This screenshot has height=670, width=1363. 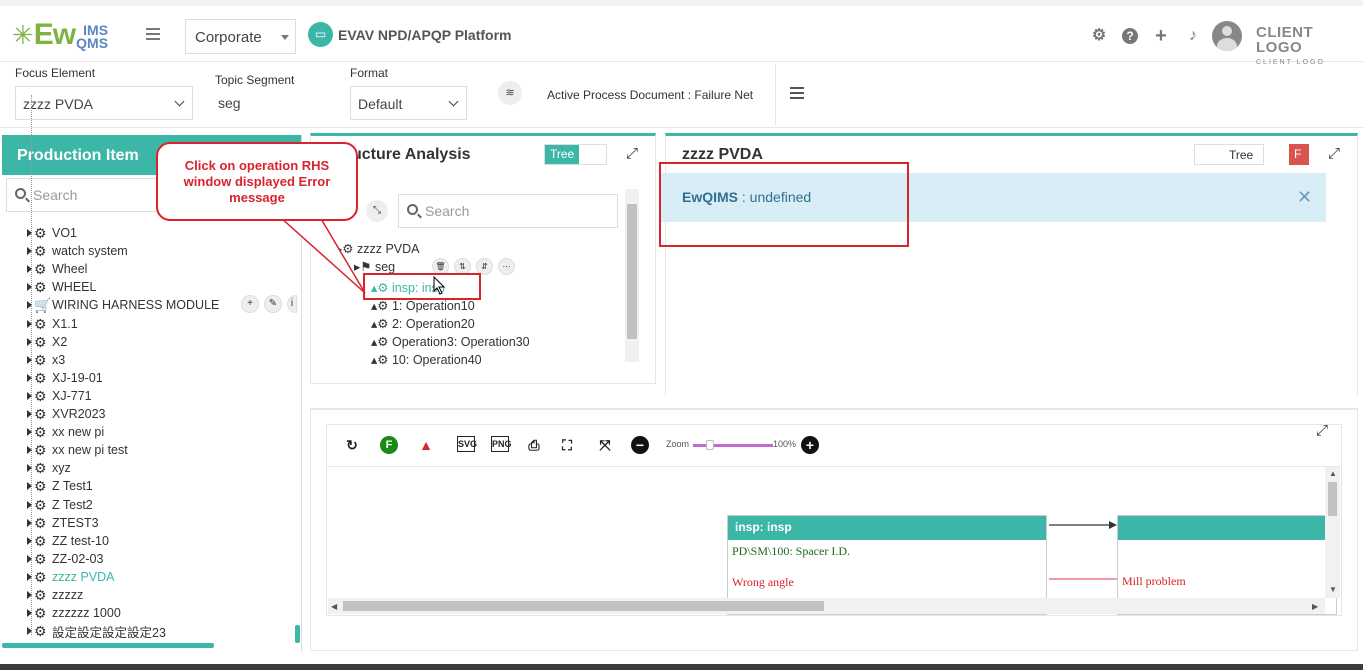 What do you see at coordinates (108, 645) in the screenshot?
I see `horizontal-scrollbar` at bounding box center [108, 645].